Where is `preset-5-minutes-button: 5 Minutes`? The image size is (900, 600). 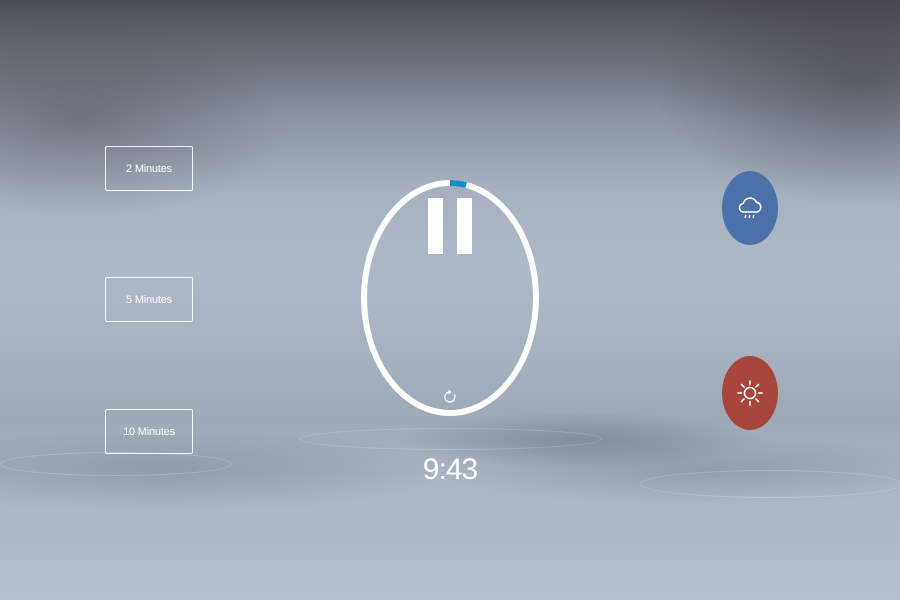 preset-5-minutes-button: 5 Minutes is located at coordinates (149, 299).